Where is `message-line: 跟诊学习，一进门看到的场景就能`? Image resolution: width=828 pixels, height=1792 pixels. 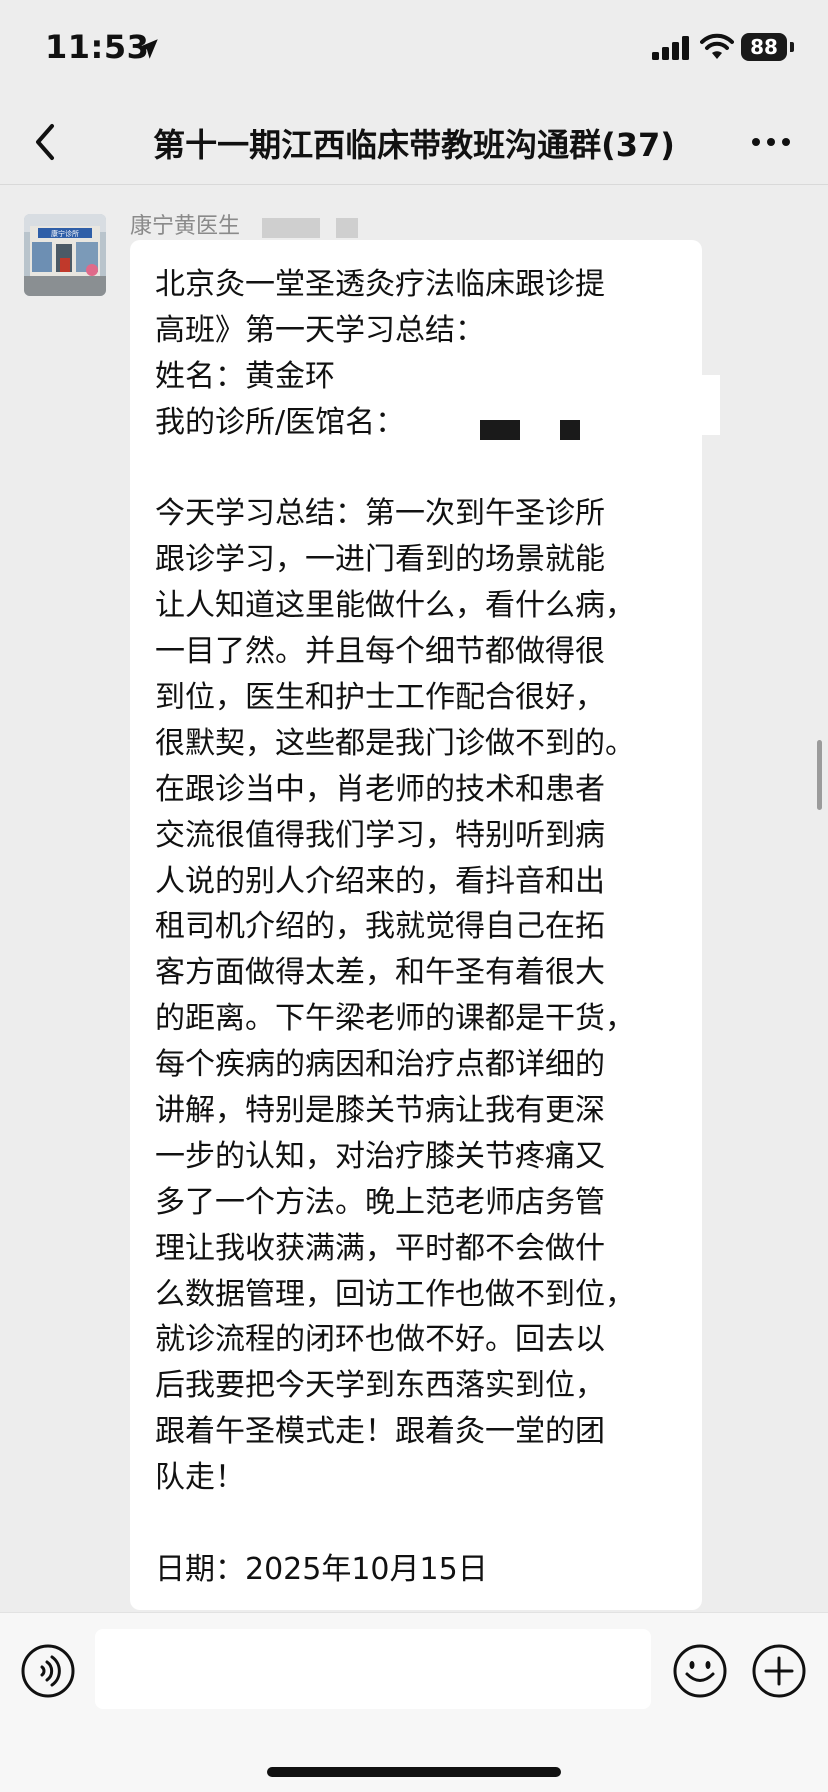 message-line: 跟诊学习，一进门看到的场景就能 is located at coordinates (380, 560).